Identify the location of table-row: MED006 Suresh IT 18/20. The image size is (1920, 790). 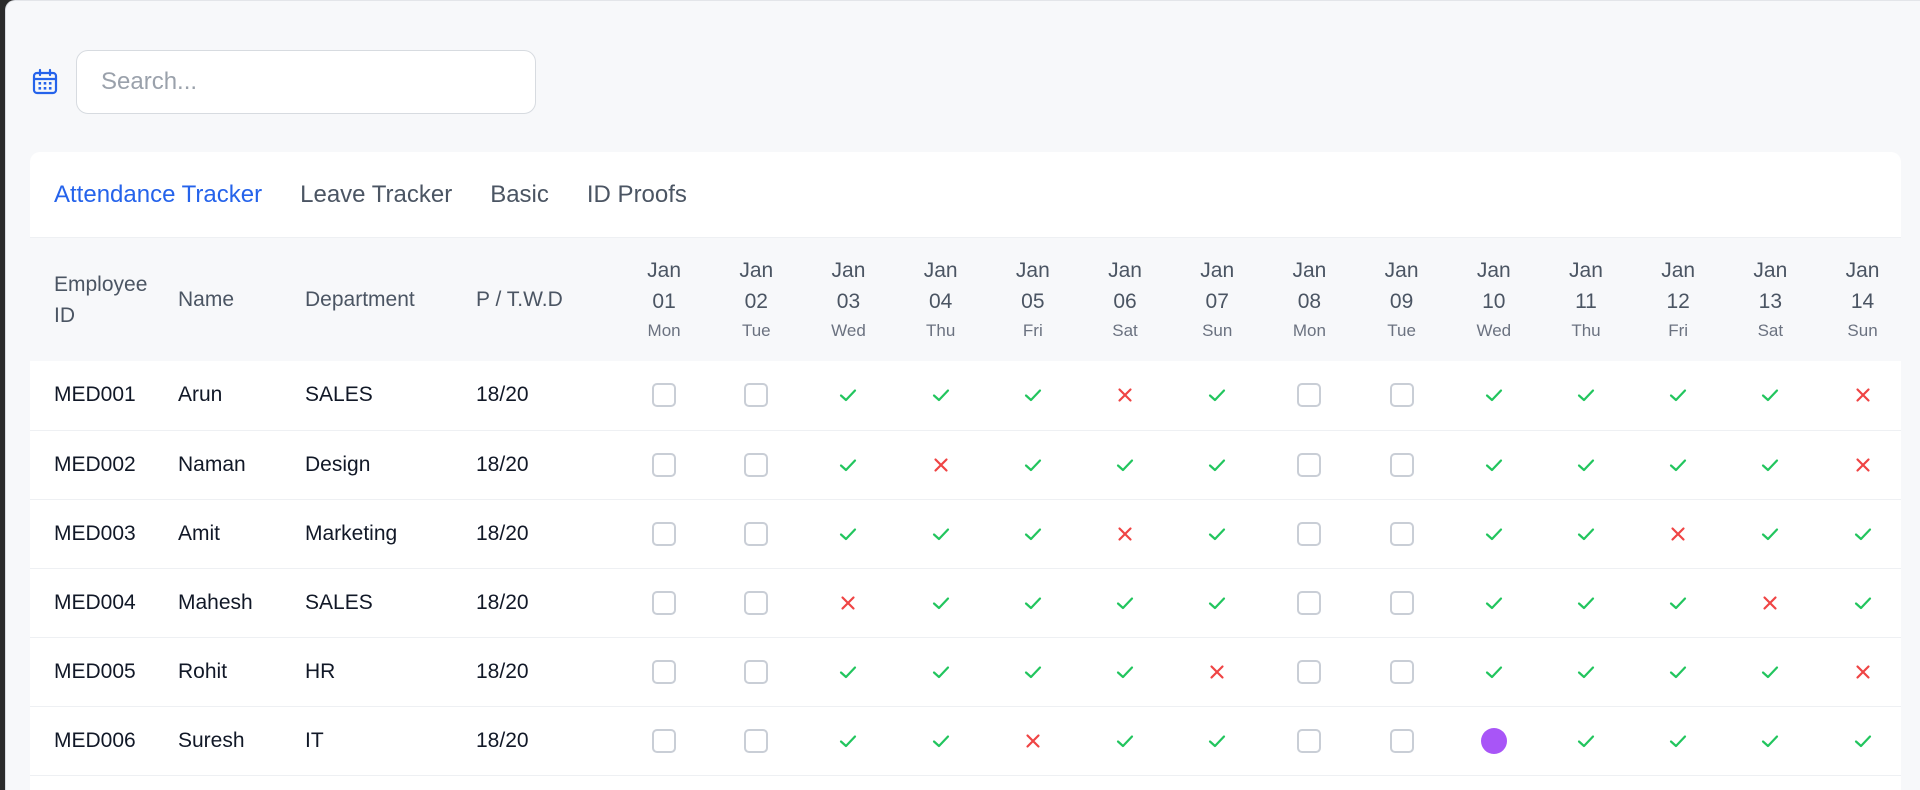
(965, 740).